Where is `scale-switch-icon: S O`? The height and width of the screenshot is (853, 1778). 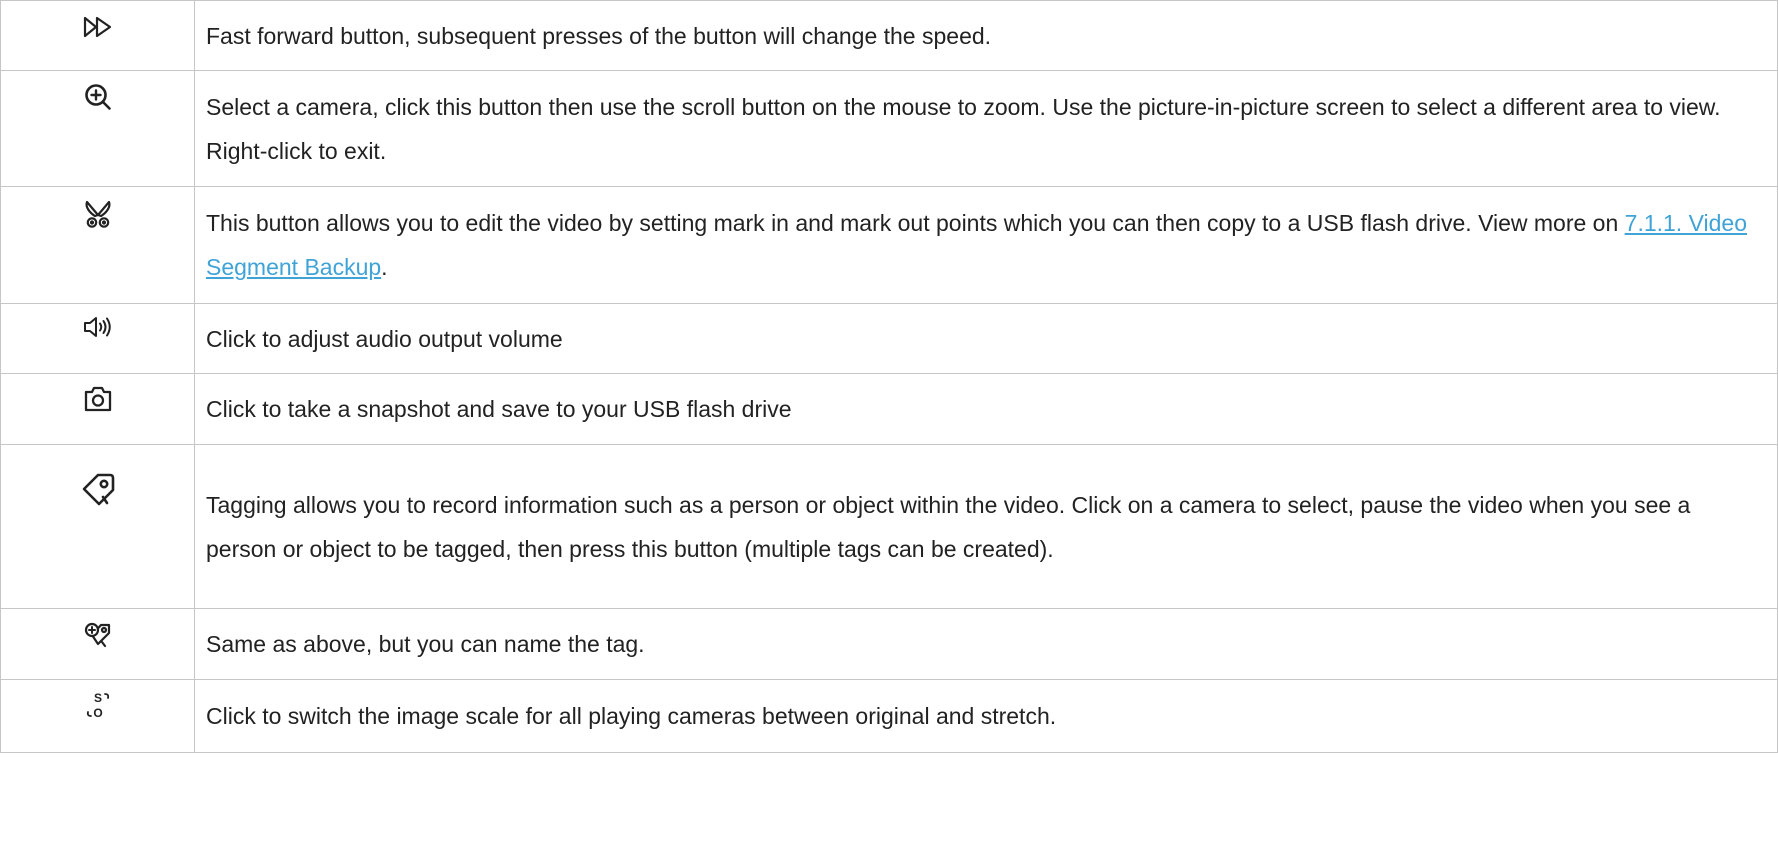
scale-switch-icon: S O is located at coordinates (98, 705).